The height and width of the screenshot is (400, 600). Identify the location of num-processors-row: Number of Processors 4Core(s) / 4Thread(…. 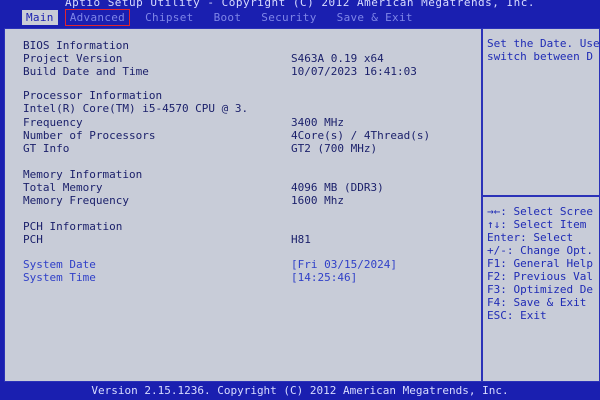
(248, 135).